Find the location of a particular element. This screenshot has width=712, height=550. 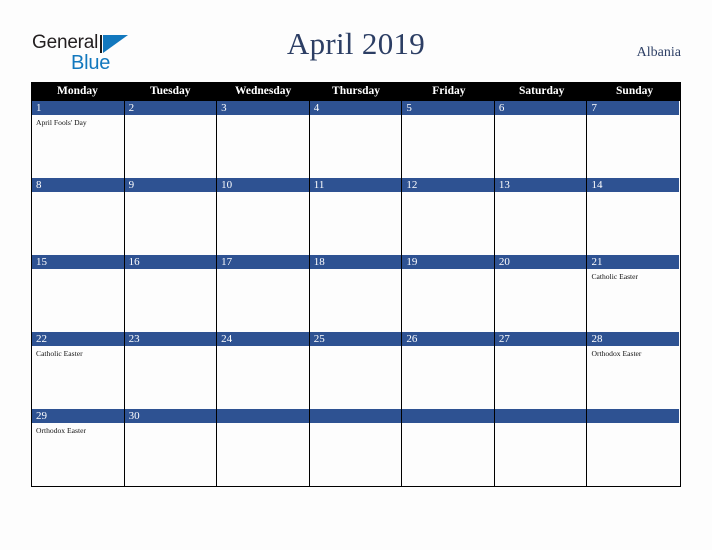

calendar-day-cell: 6 is located at coordinates (541, 139).